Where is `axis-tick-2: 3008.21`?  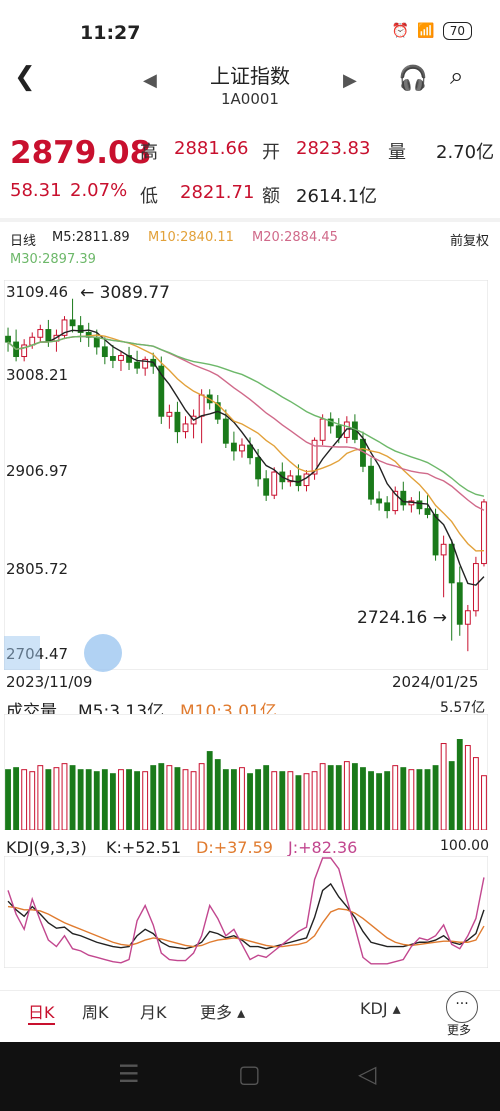
axis-tick-2: 3008.21 is located at coordinates (37, 375).